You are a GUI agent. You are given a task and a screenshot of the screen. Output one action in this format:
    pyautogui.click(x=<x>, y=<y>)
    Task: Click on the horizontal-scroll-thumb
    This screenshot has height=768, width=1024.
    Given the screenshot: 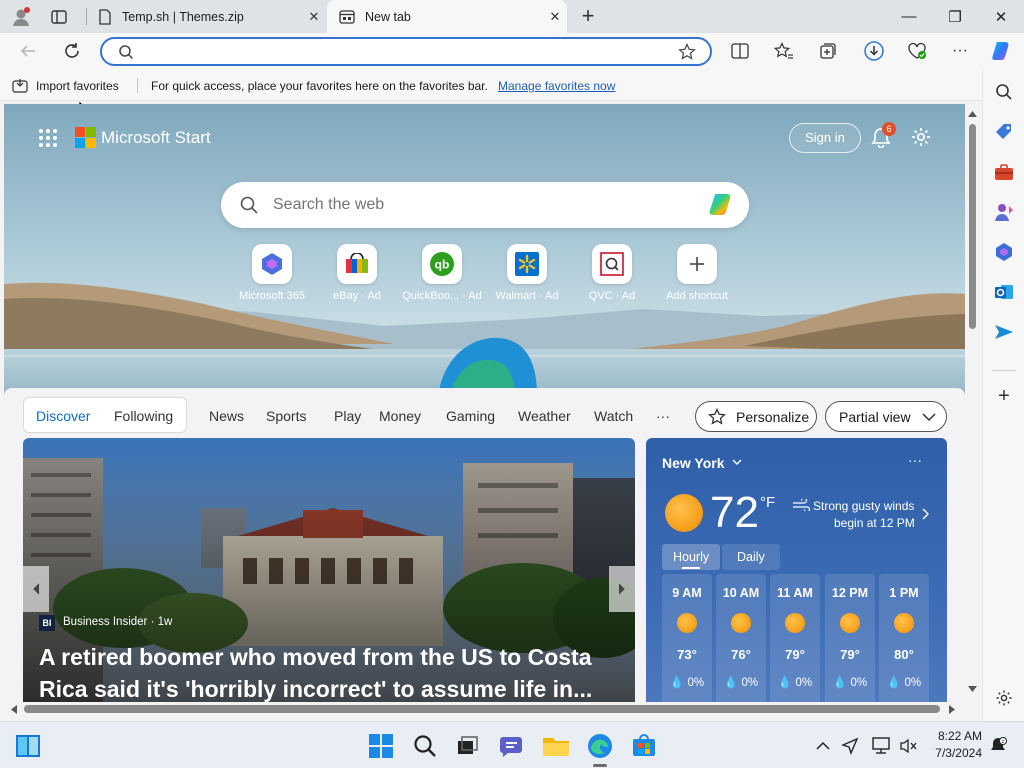 What is the action you would take?
    pyautogui.click(x=482, y=709)
    